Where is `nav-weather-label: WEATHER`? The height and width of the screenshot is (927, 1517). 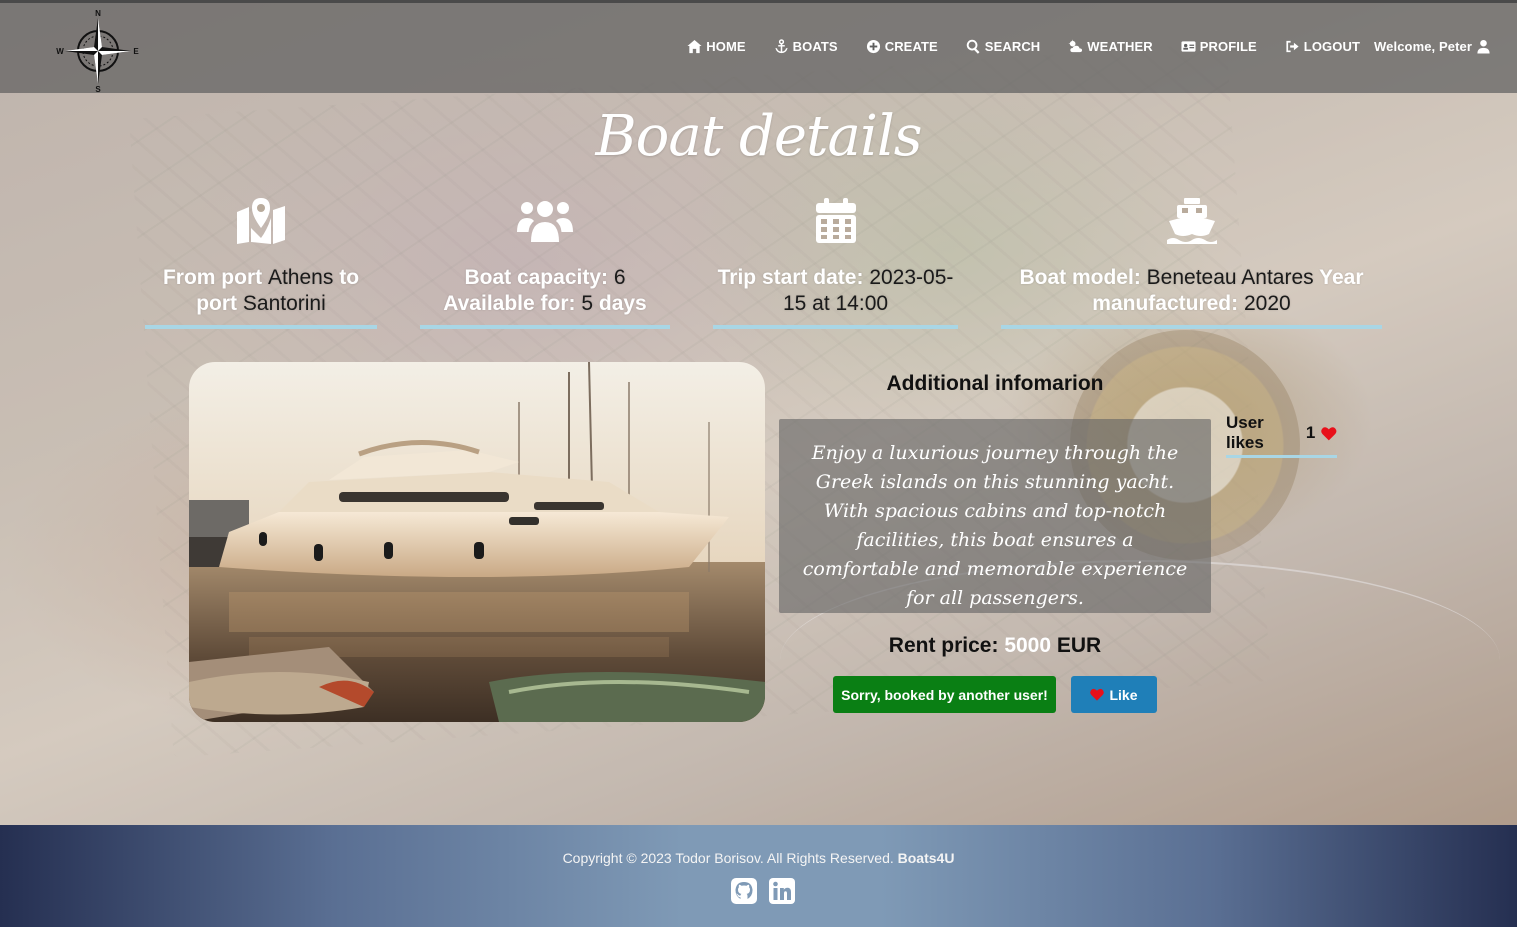
nav-weather-label: WEATHER is located at coordinates (1120, 46).